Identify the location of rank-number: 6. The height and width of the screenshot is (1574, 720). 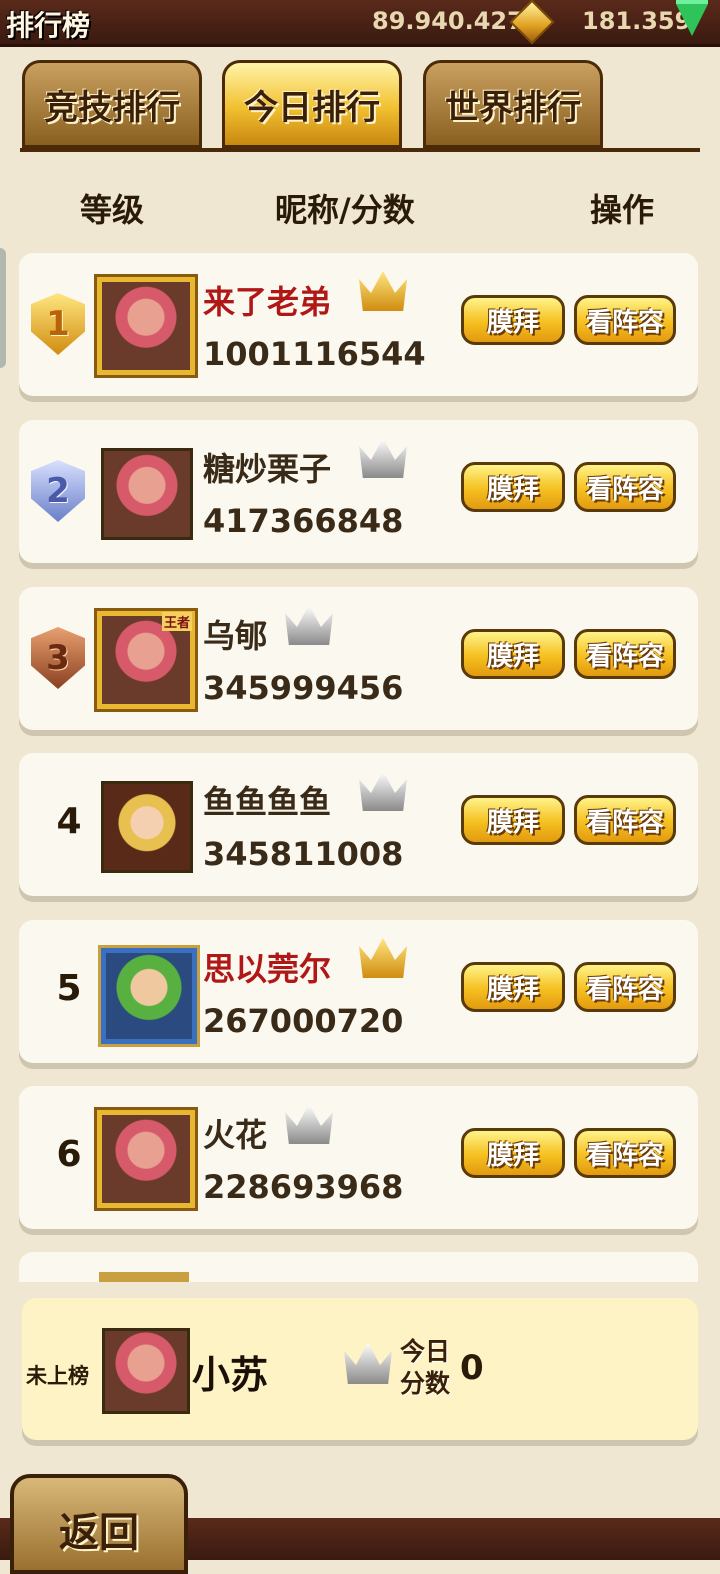
(69, 1154).